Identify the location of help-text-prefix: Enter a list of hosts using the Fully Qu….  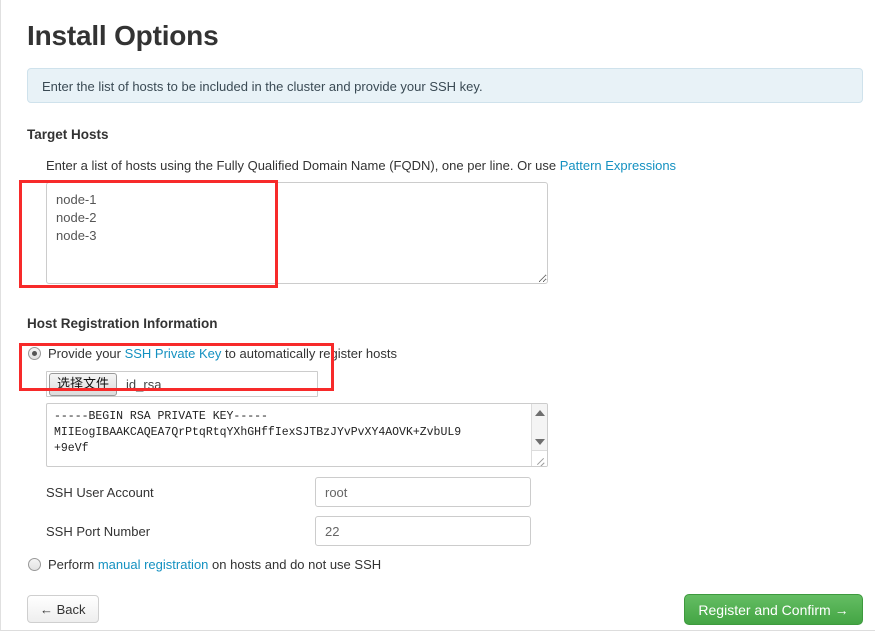
(303, 165).